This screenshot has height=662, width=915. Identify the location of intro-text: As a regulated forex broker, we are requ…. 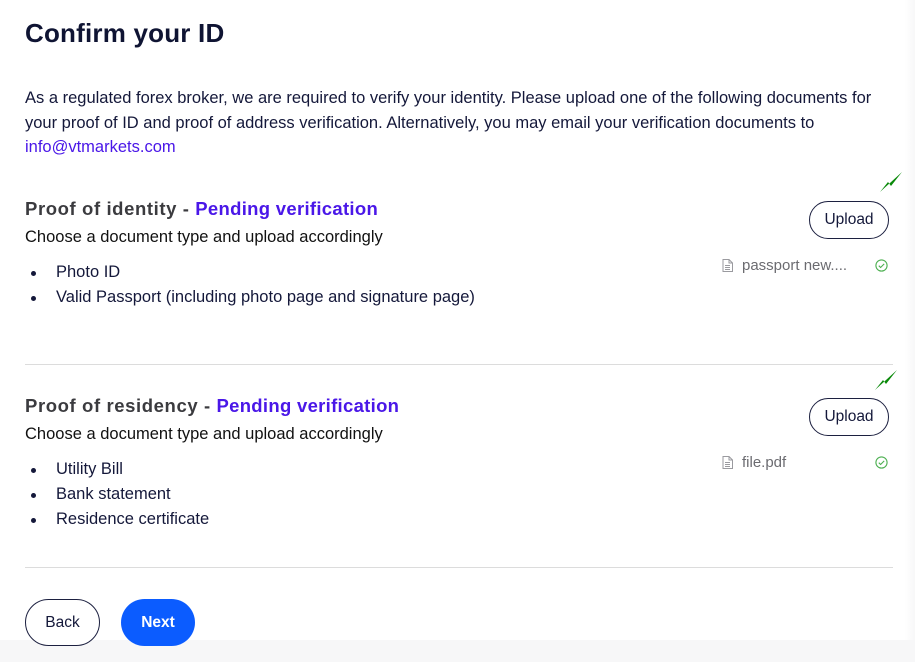
(455, 123).